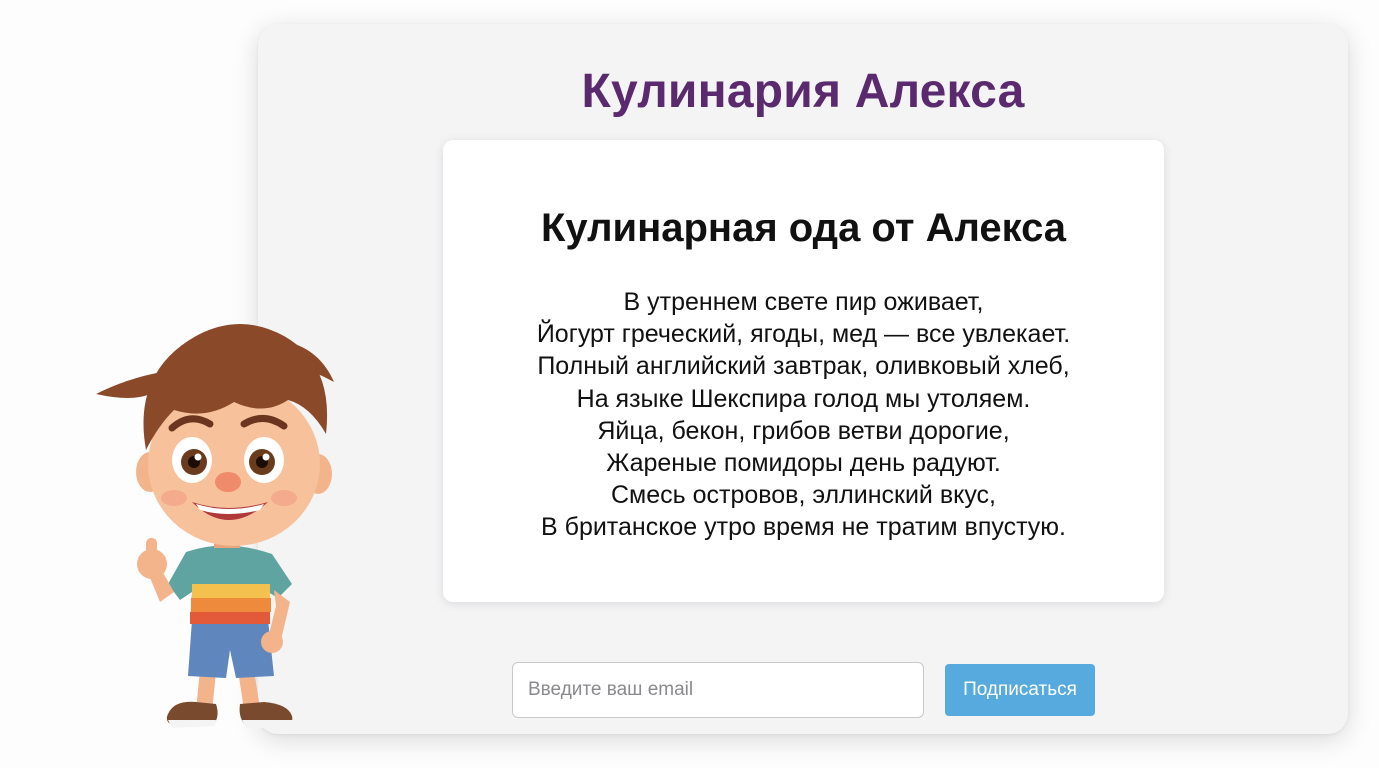 This screenshot has width=1379, height=768. What do you see at coordinates (803, 430) in the screenshot?
I see `poem-line: Яйца, бекон, грибов ветви дорогие,` at bounding box center [803, 430].